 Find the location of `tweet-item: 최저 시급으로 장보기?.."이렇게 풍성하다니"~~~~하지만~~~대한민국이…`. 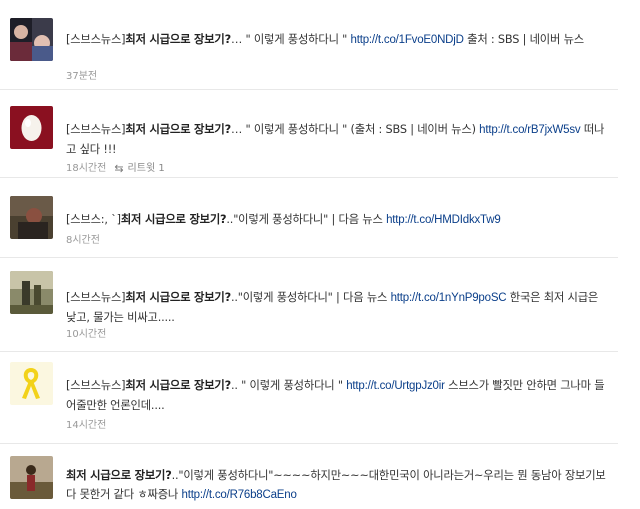

tweet-item: 최저 시급으로 장보기?.."이렇게 풍성하다니"~~~~하지만~~~대한민국이… is located at coordinates (320, 476).